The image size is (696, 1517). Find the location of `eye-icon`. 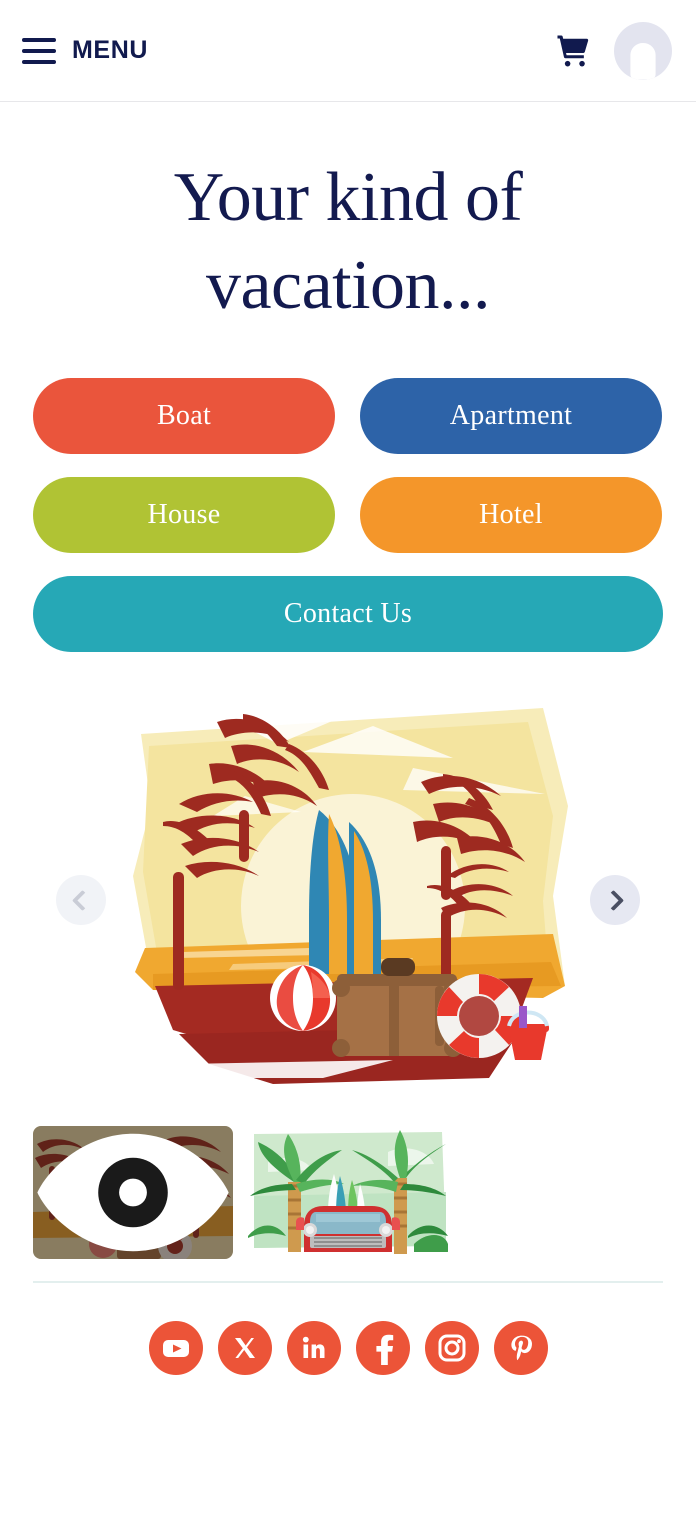

eye-icon is located at coordinates (133, 1193).